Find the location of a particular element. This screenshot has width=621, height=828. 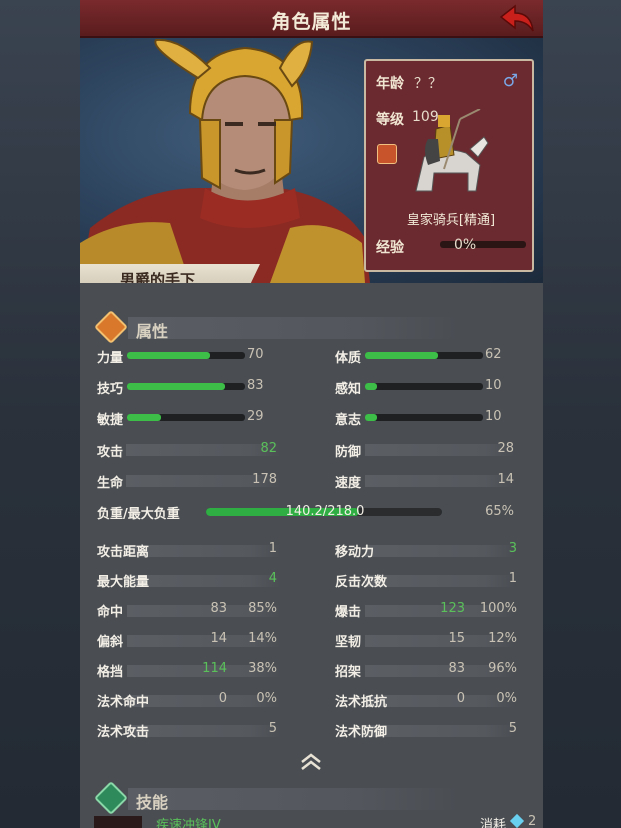

back-arrow-icon is located at coordinates (516, 18).